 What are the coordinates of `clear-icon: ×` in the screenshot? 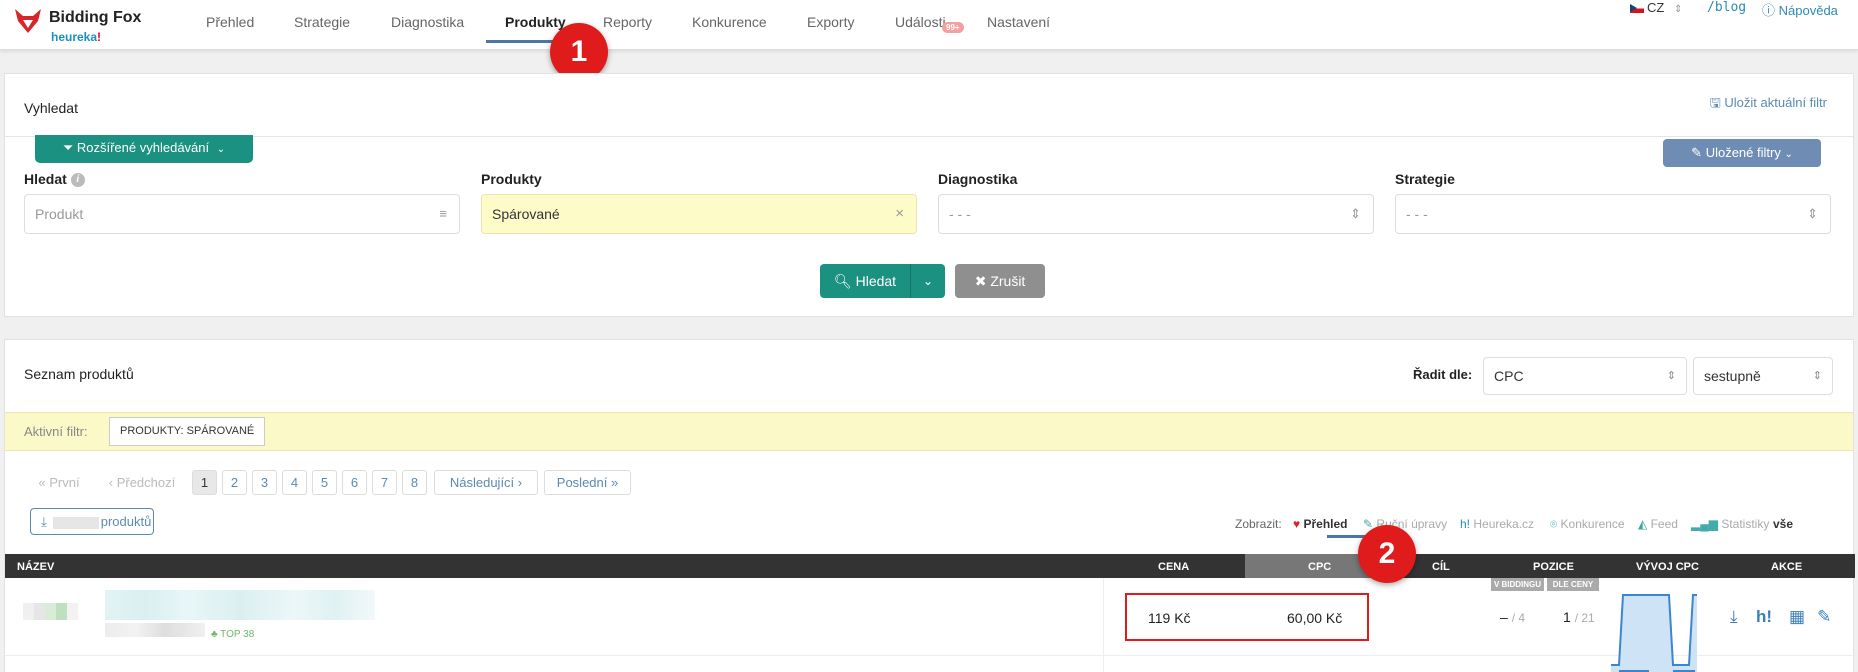 It's located at (899, 214).